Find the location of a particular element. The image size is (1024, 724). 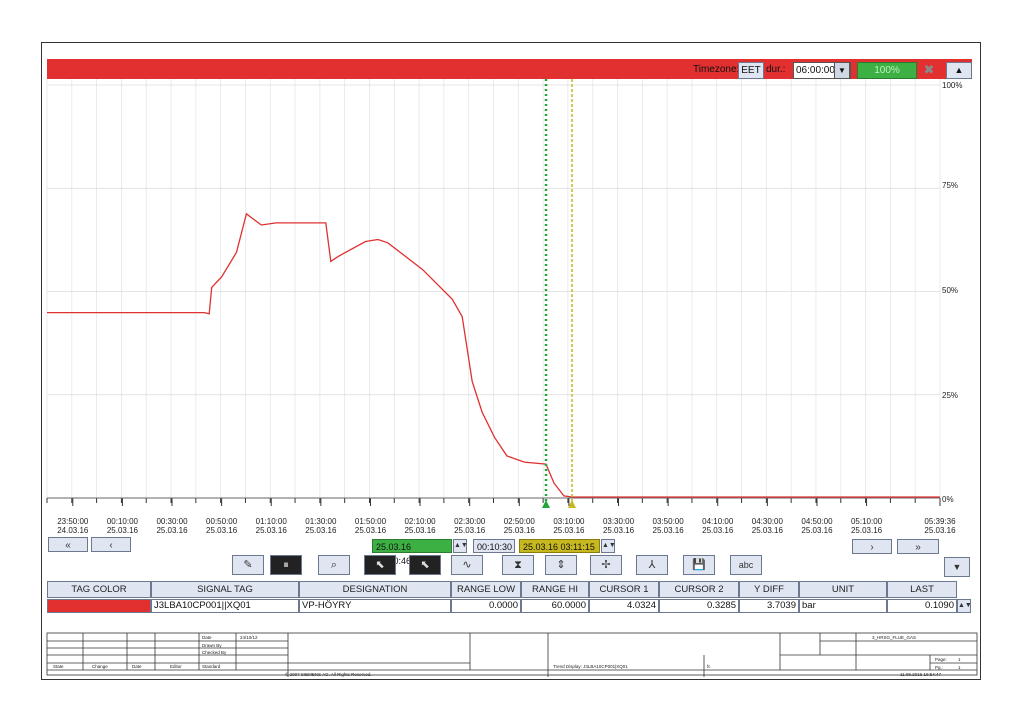

x-tick-time: 00:30:00 is located at coordinates (172, 521).